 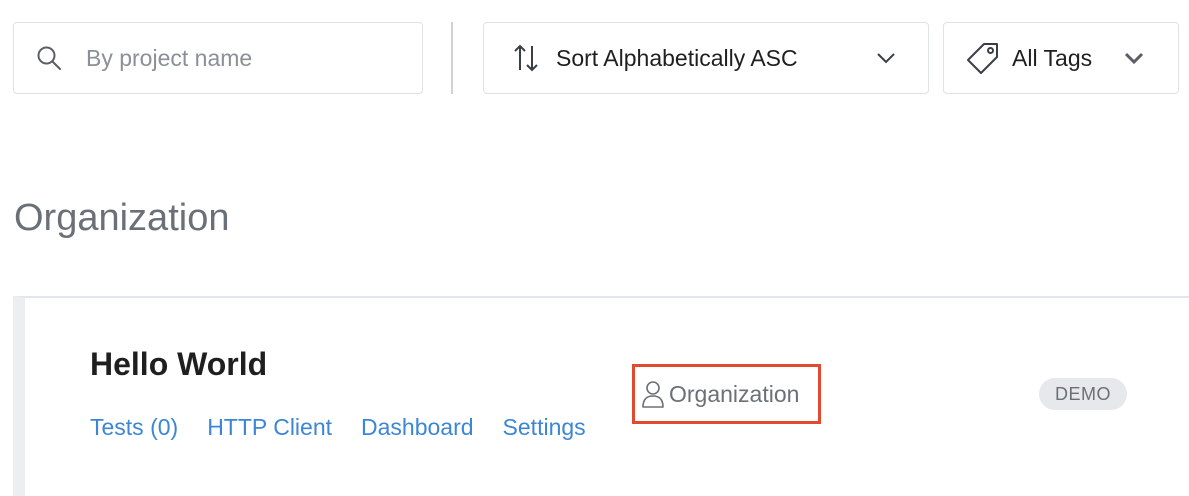 I want to click on search-icon, so click(x=49, y=58).